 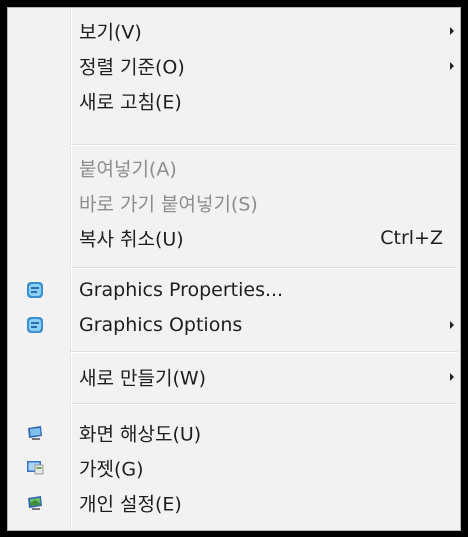 What do you see at coordinates (132, 67) in the screenshot?
I see `menu-item-label: 정렬 기준(O)` at bounding box center [132, 67].